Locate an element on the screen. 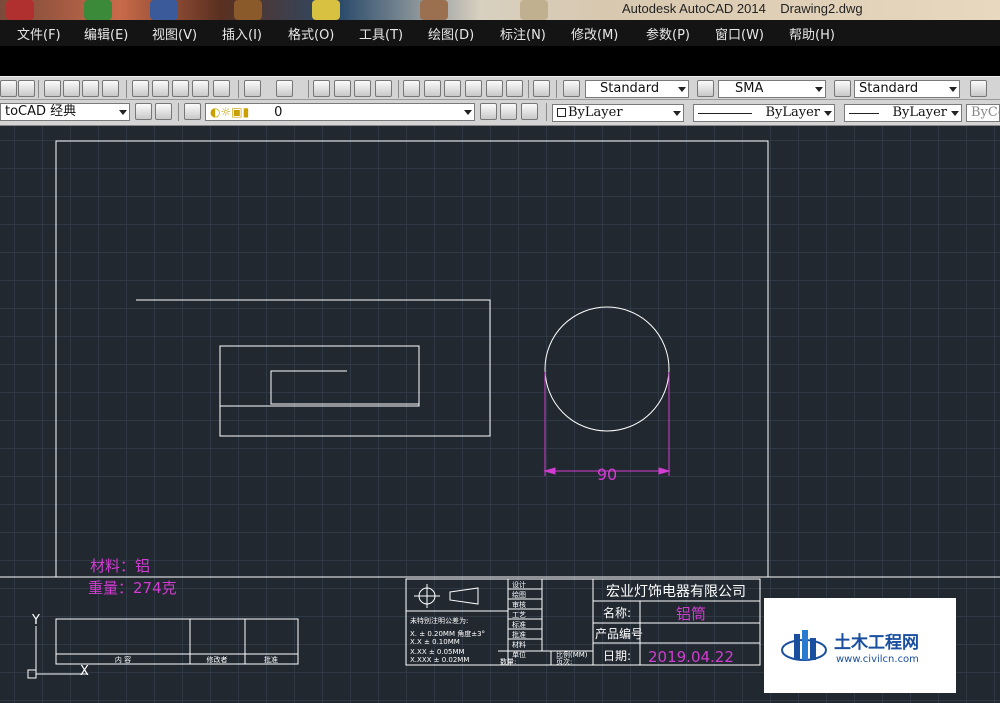 The image size is (1000, 703). menu-dimension: 标注(N) is located at coordinates (523, 33).